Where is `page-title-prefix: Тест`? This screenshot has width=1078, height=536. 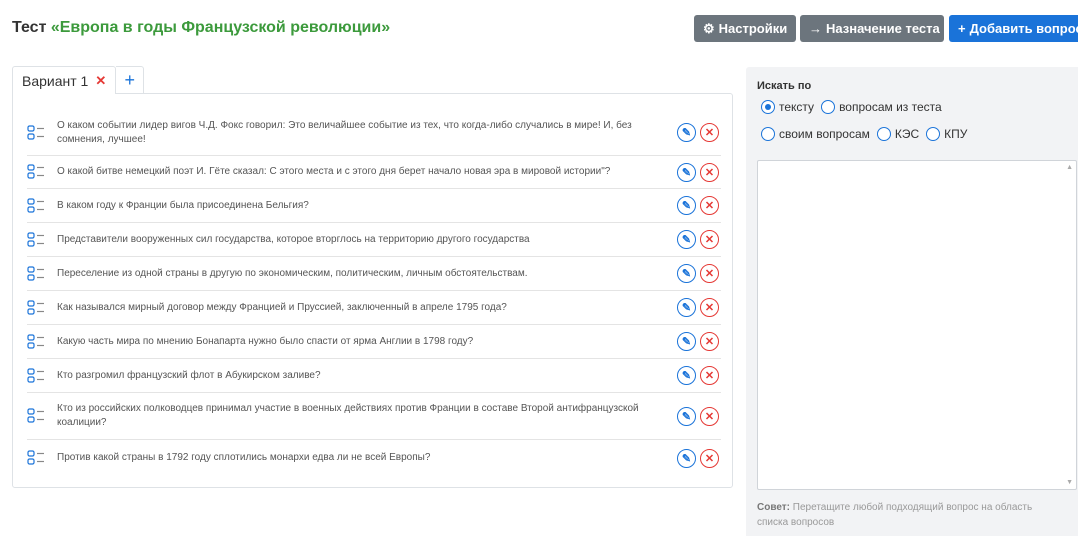 page-title-prefix: Тест is located at coordinates (31, 27).